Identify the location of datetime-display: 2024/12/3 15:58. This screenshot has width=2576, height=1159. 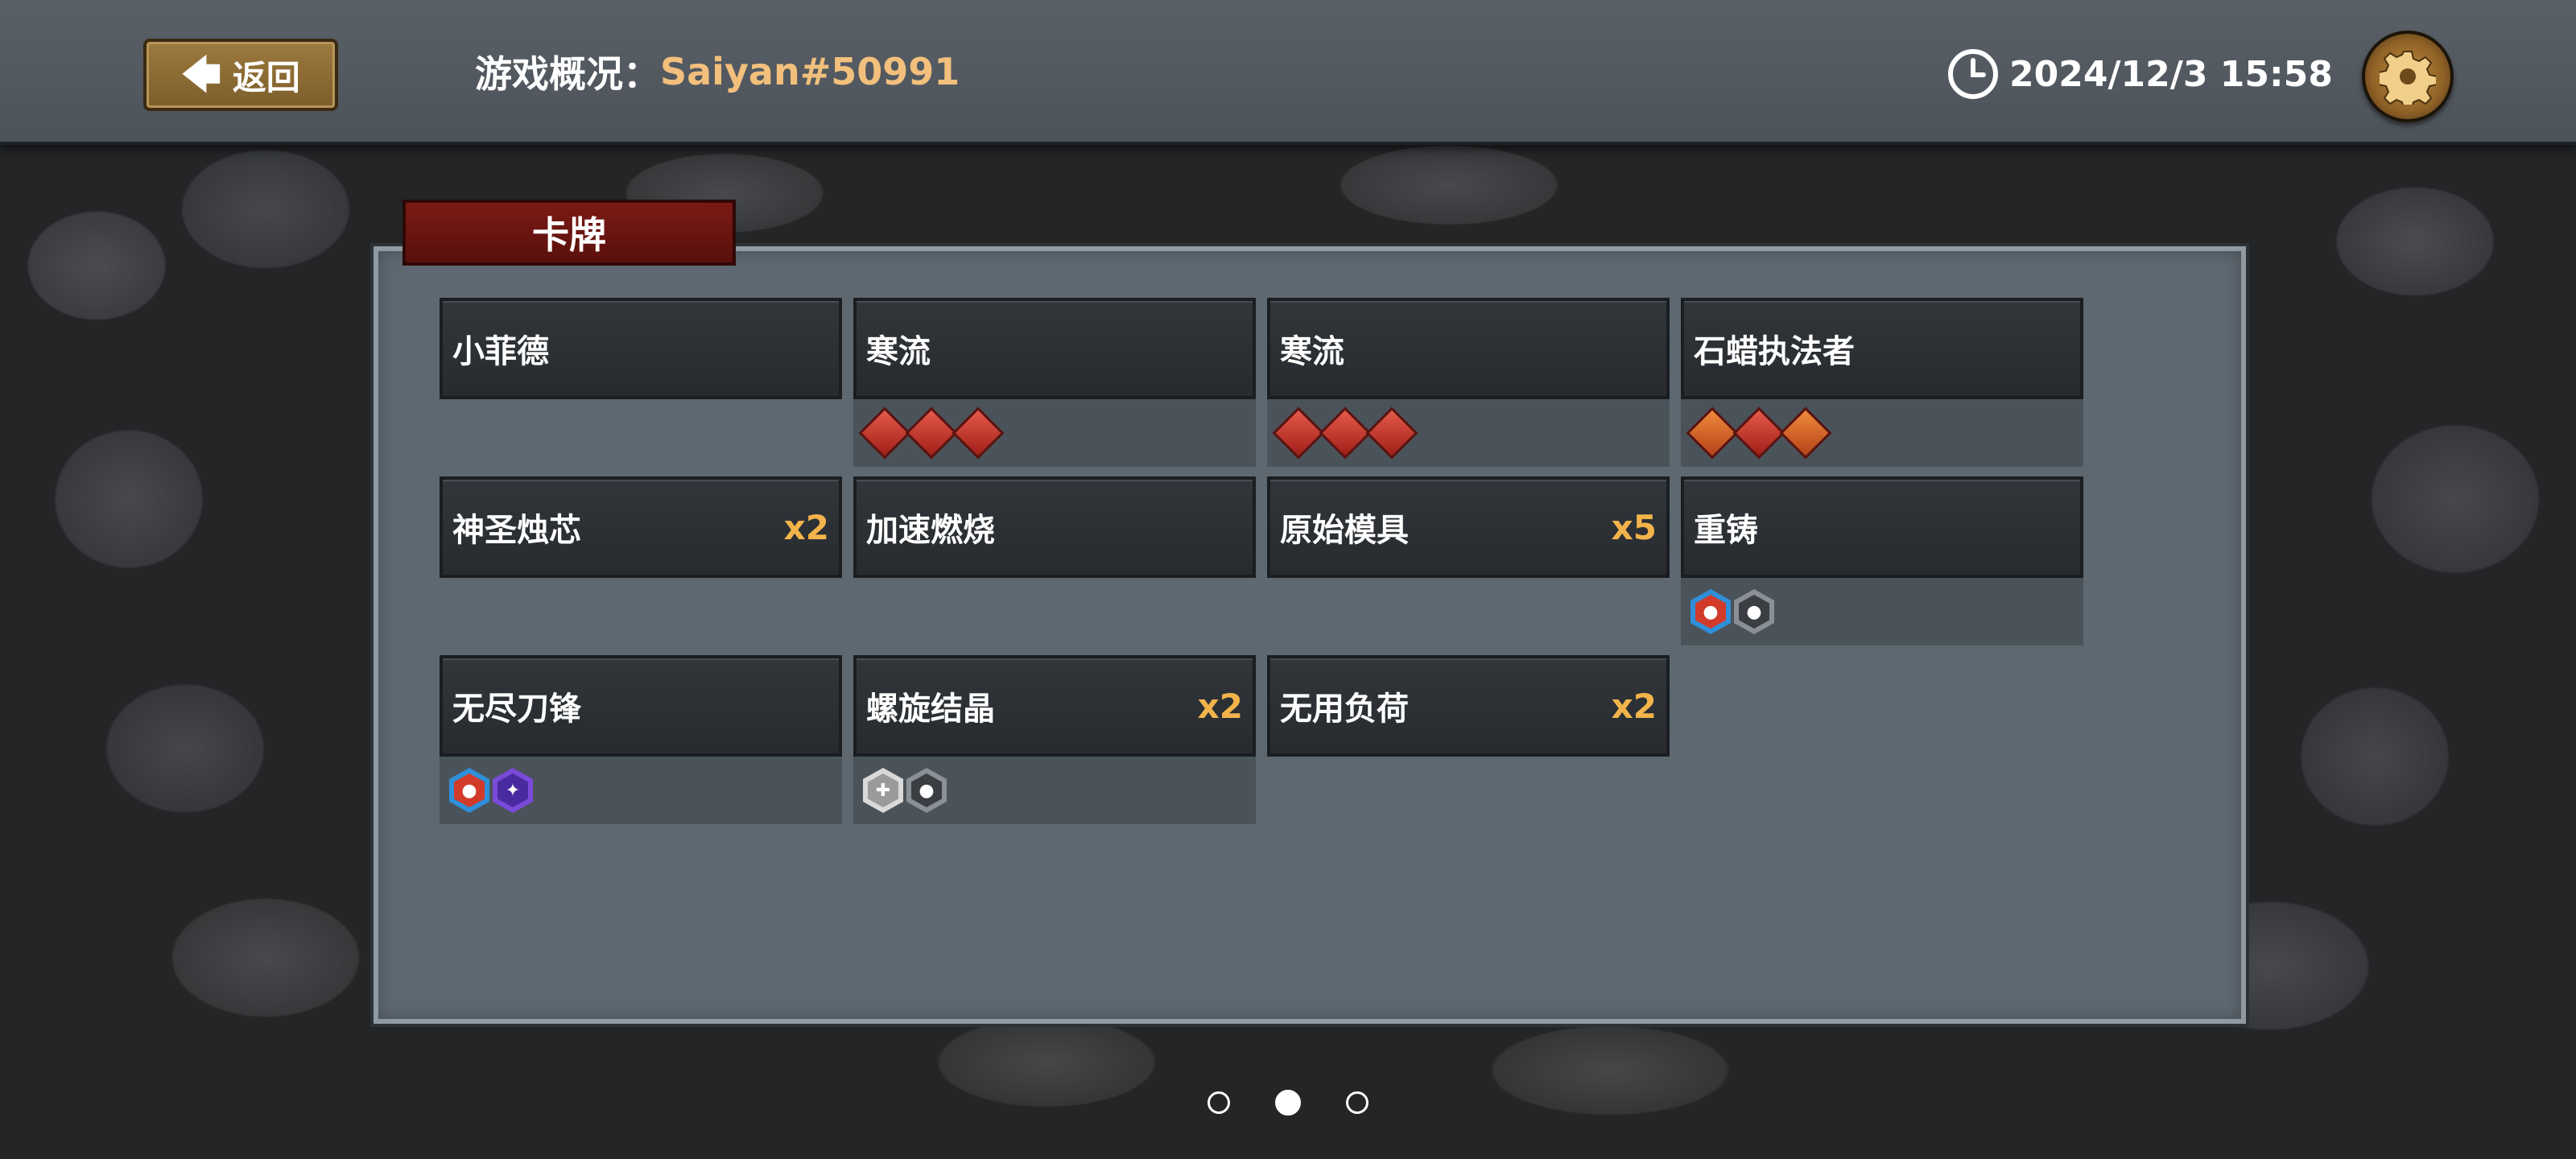
(2139, 74).